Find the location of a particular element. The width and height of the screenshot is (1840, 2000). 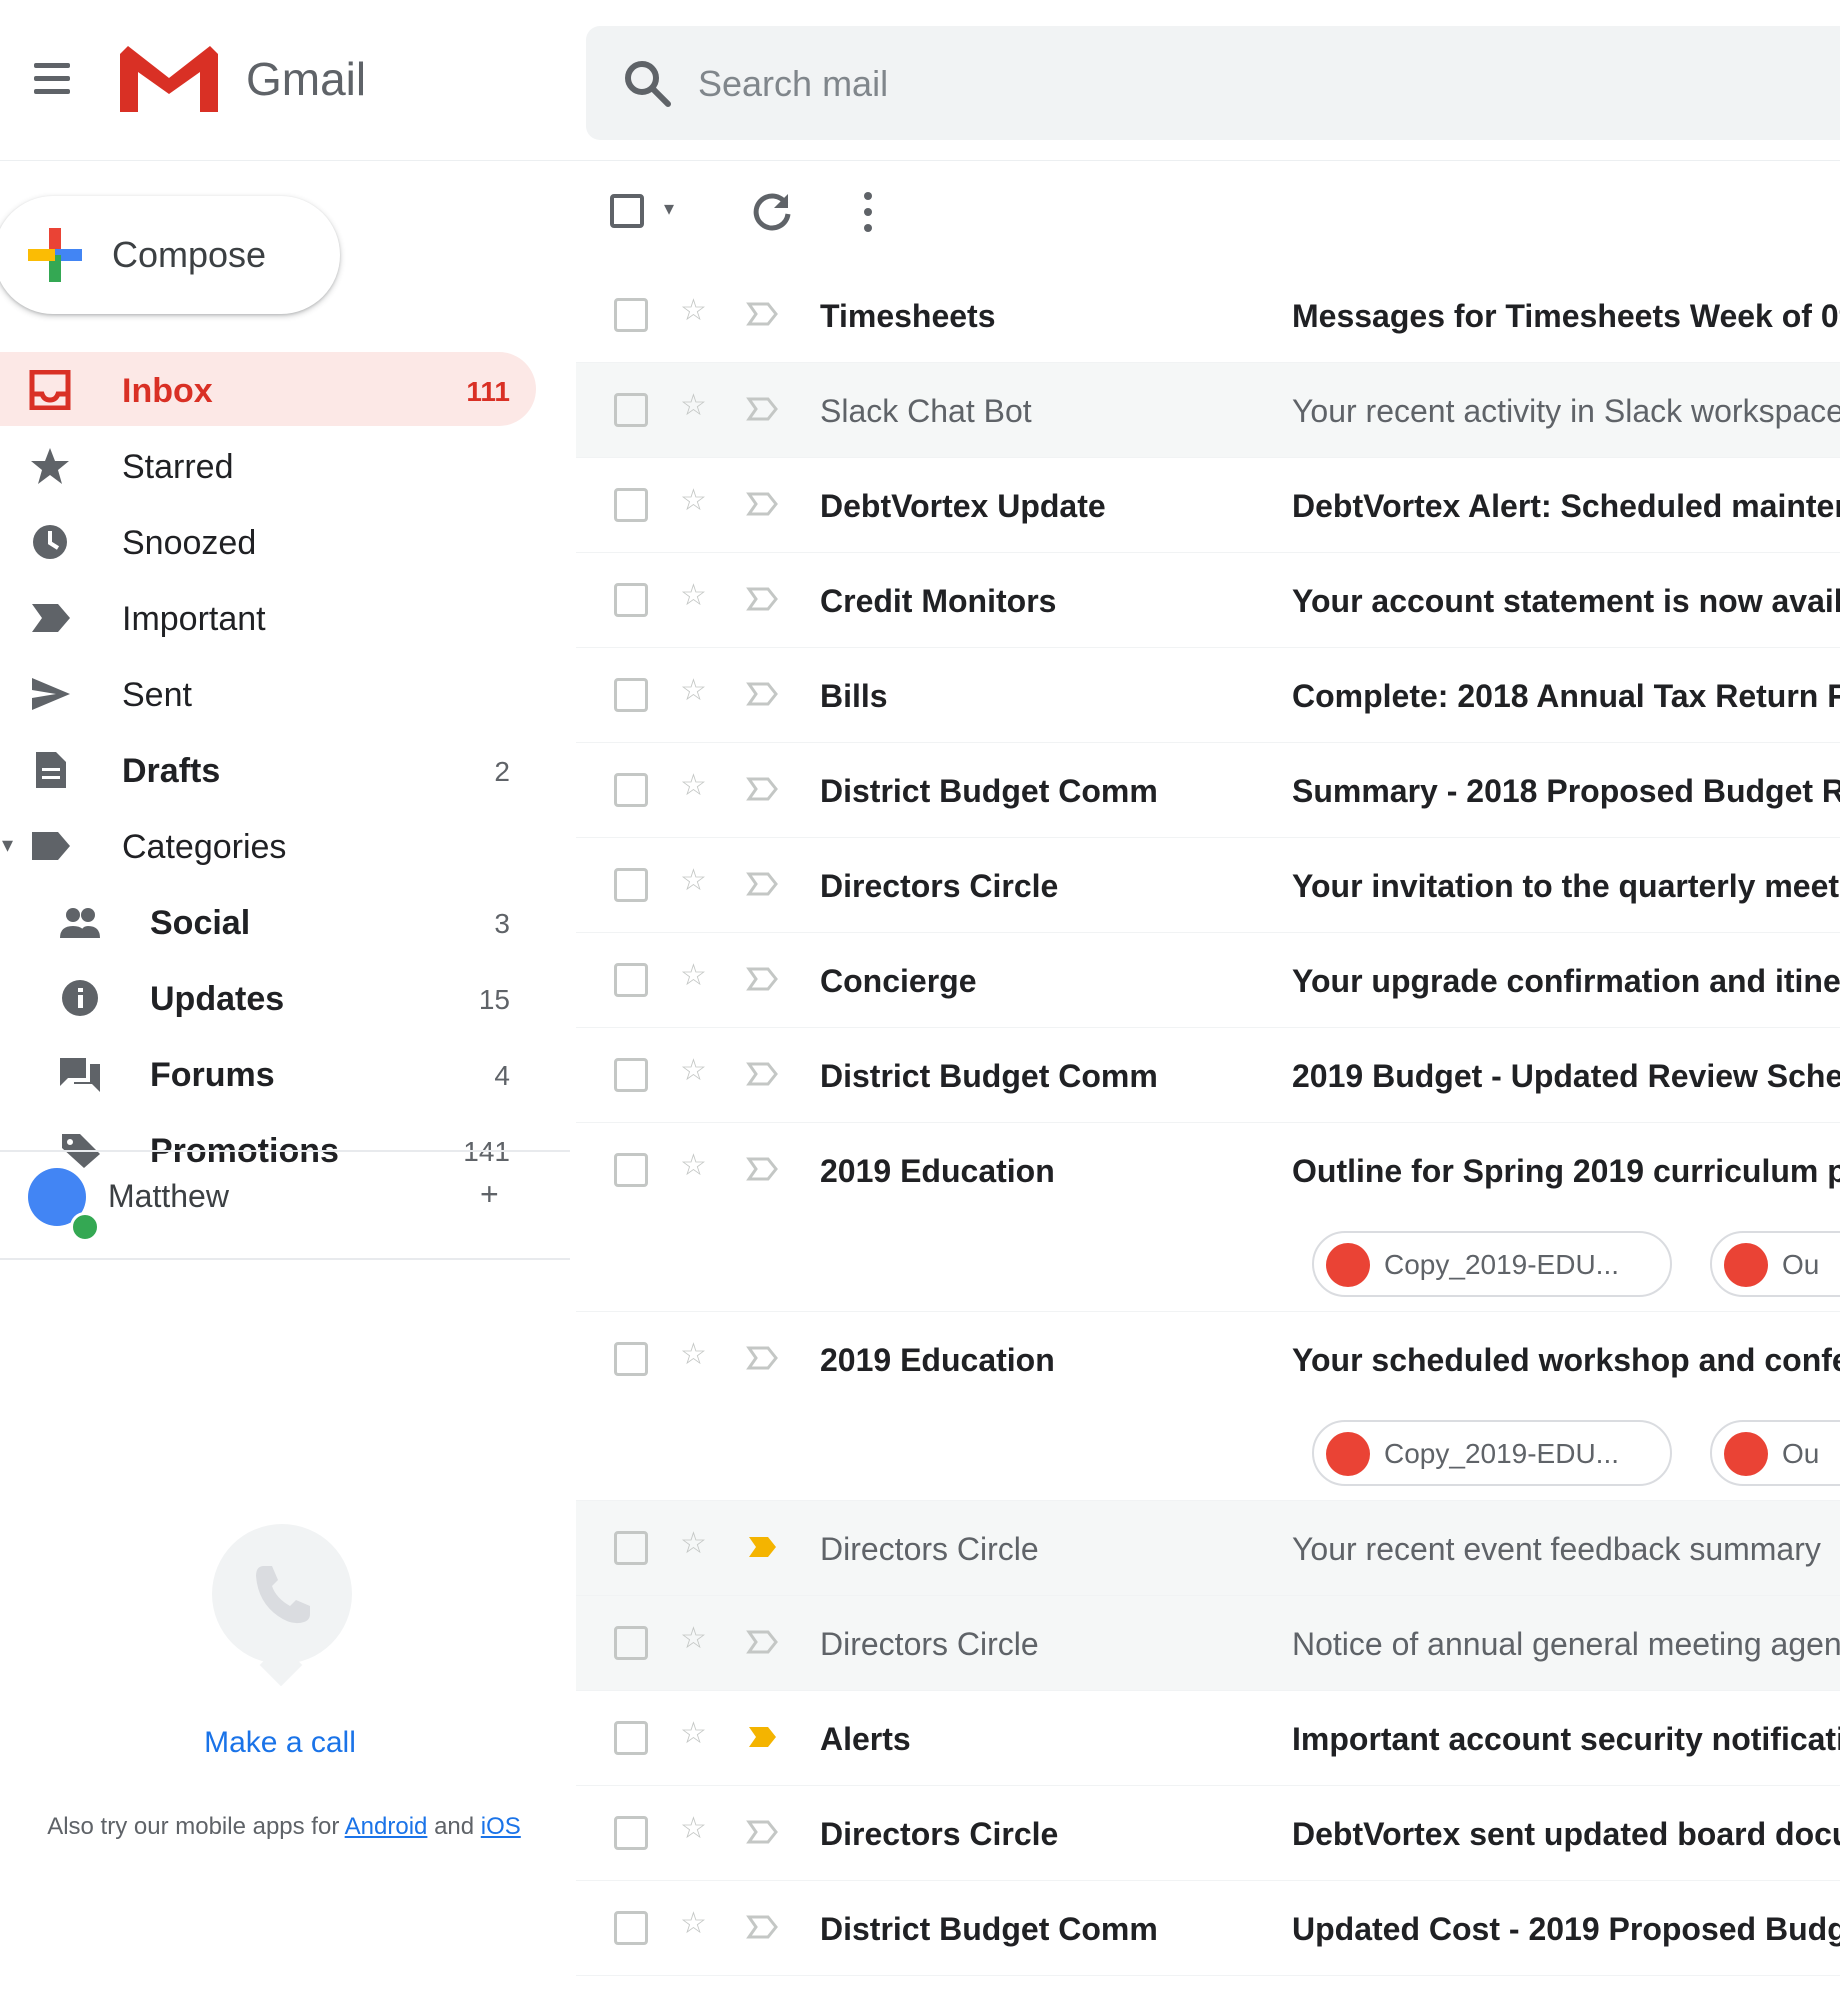

android-link: Android is located at coordinates (386, 1826).